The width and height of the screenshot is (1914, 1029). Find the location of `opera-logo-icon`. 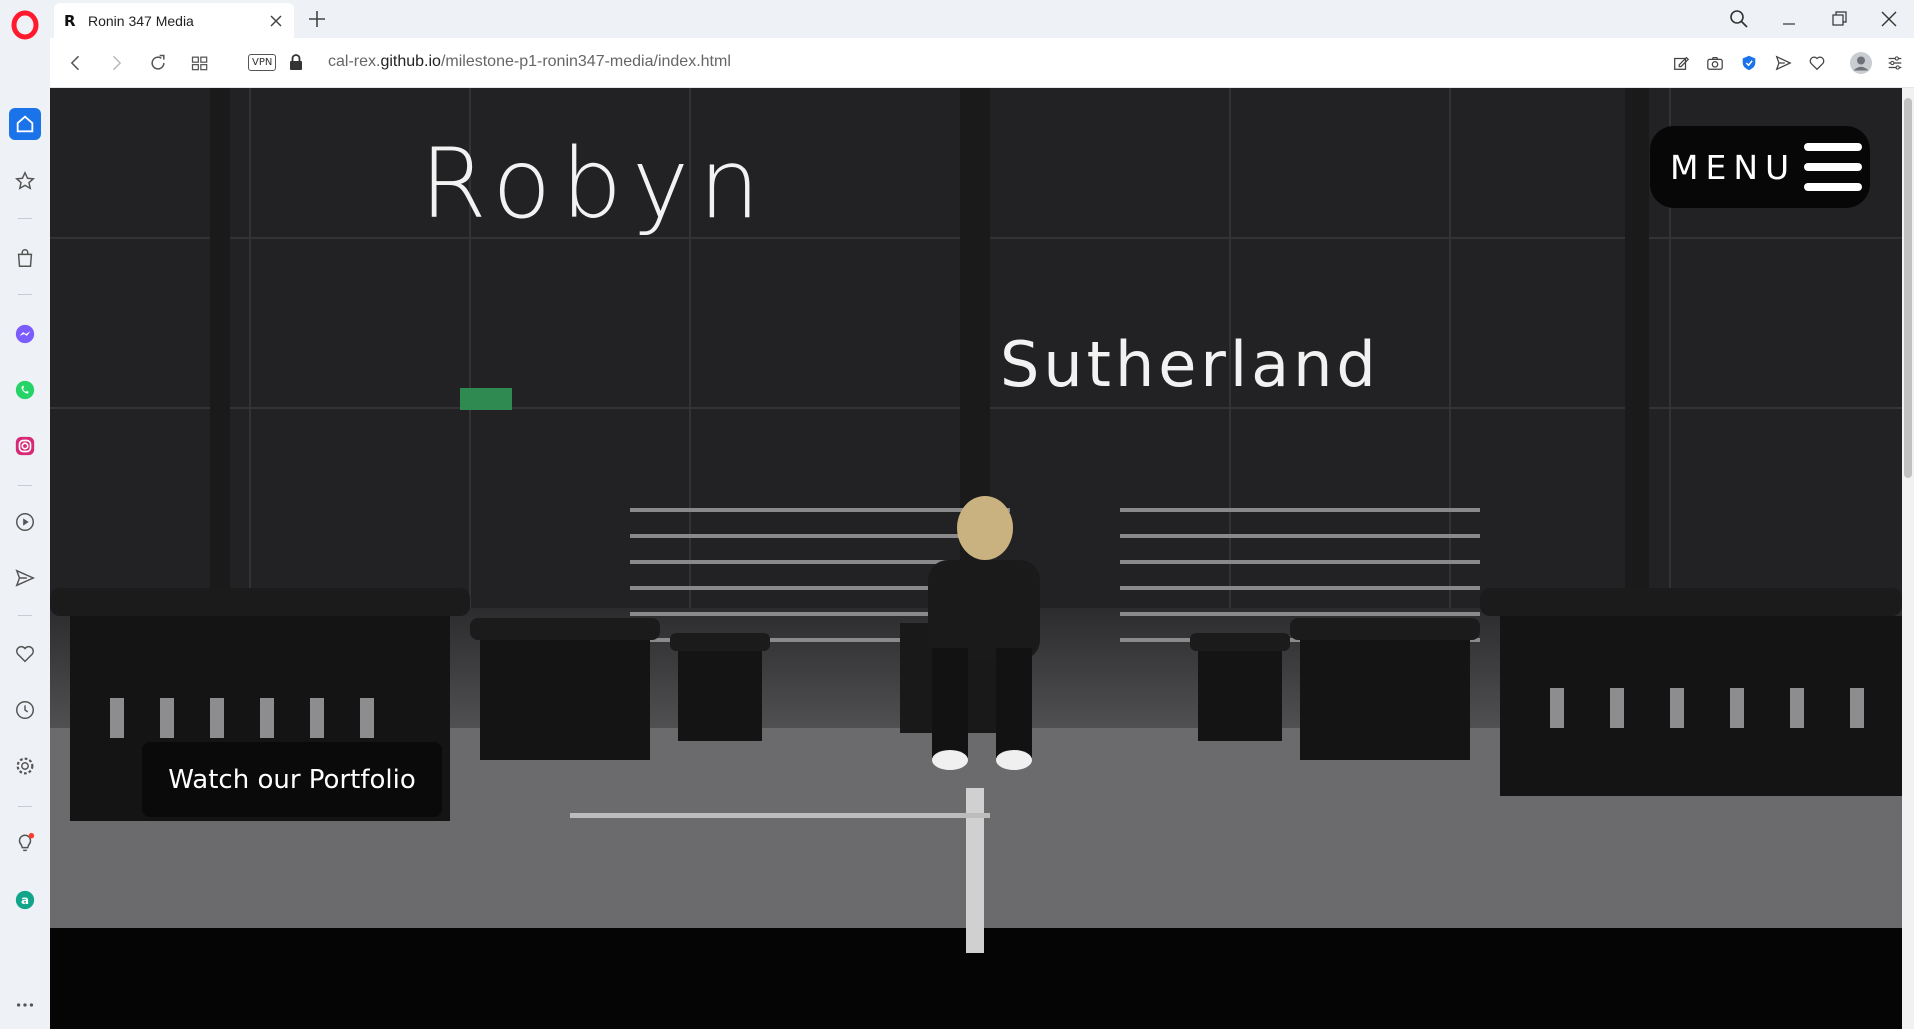

opera-logo-icon is located at coordinates (25, 25).